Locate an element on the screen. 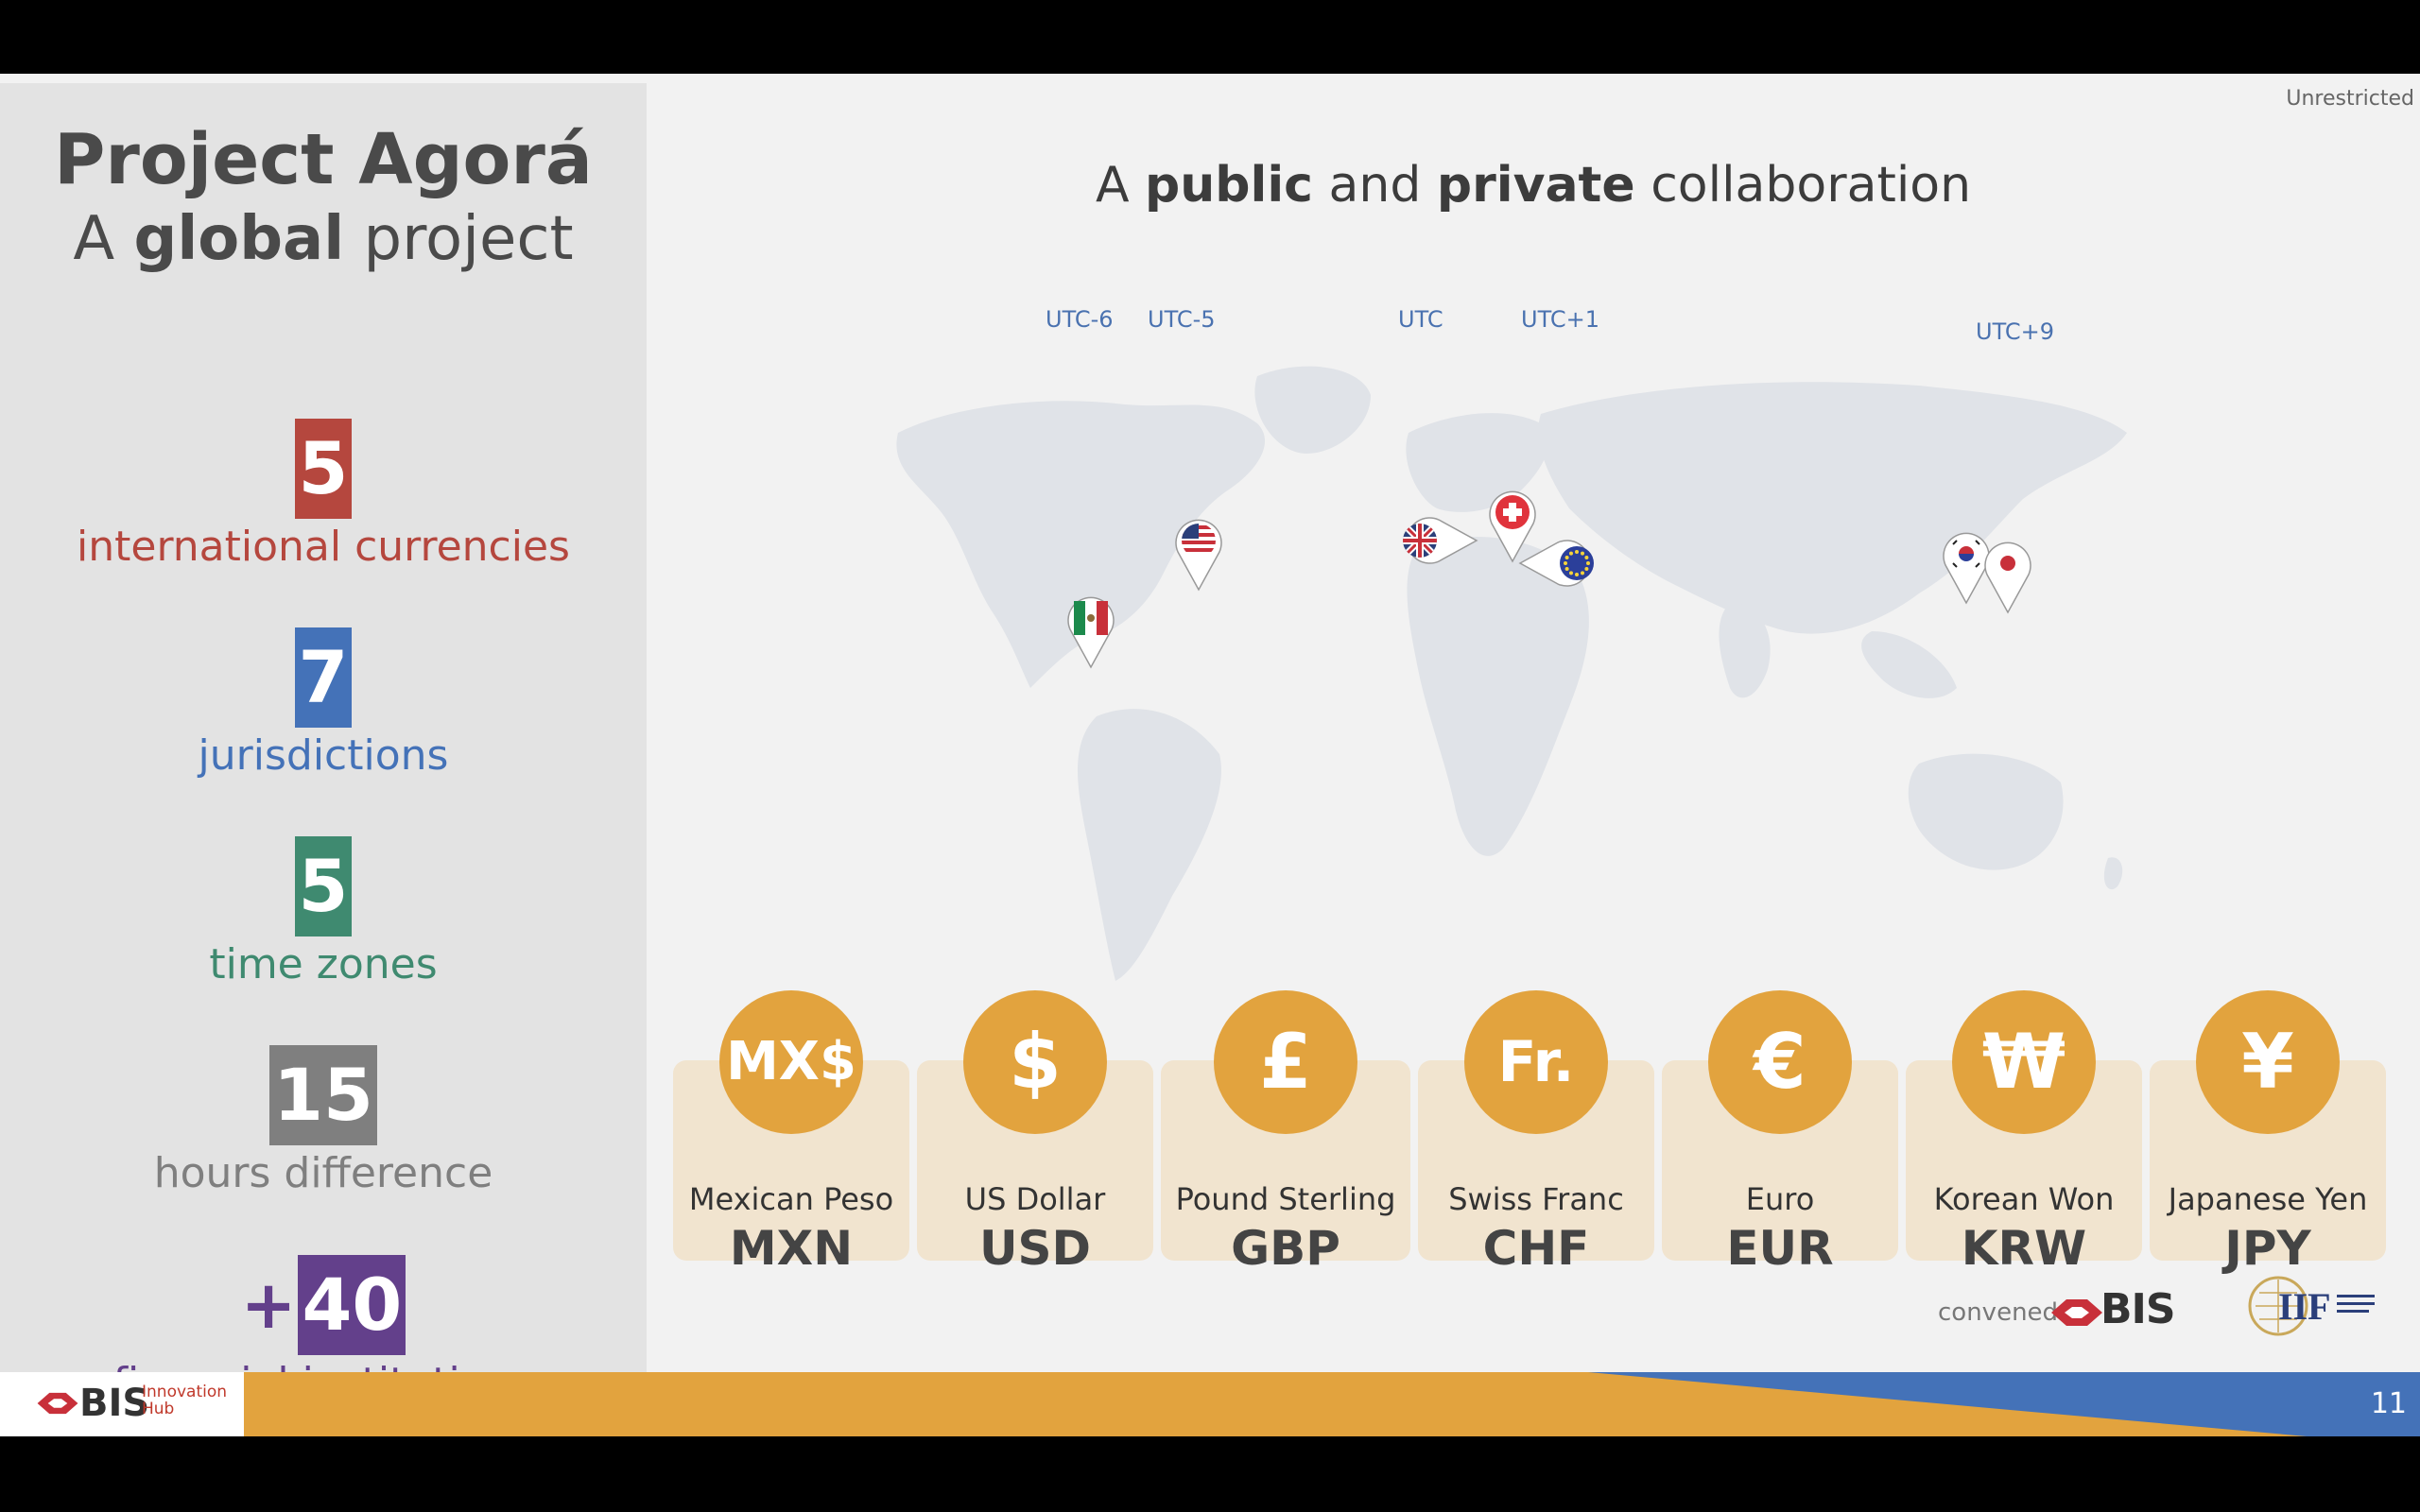 The height and width of the screenshot is (1512, 2420). footer-logo-sub-line2: Hub is located at coordinates (158, 1409).